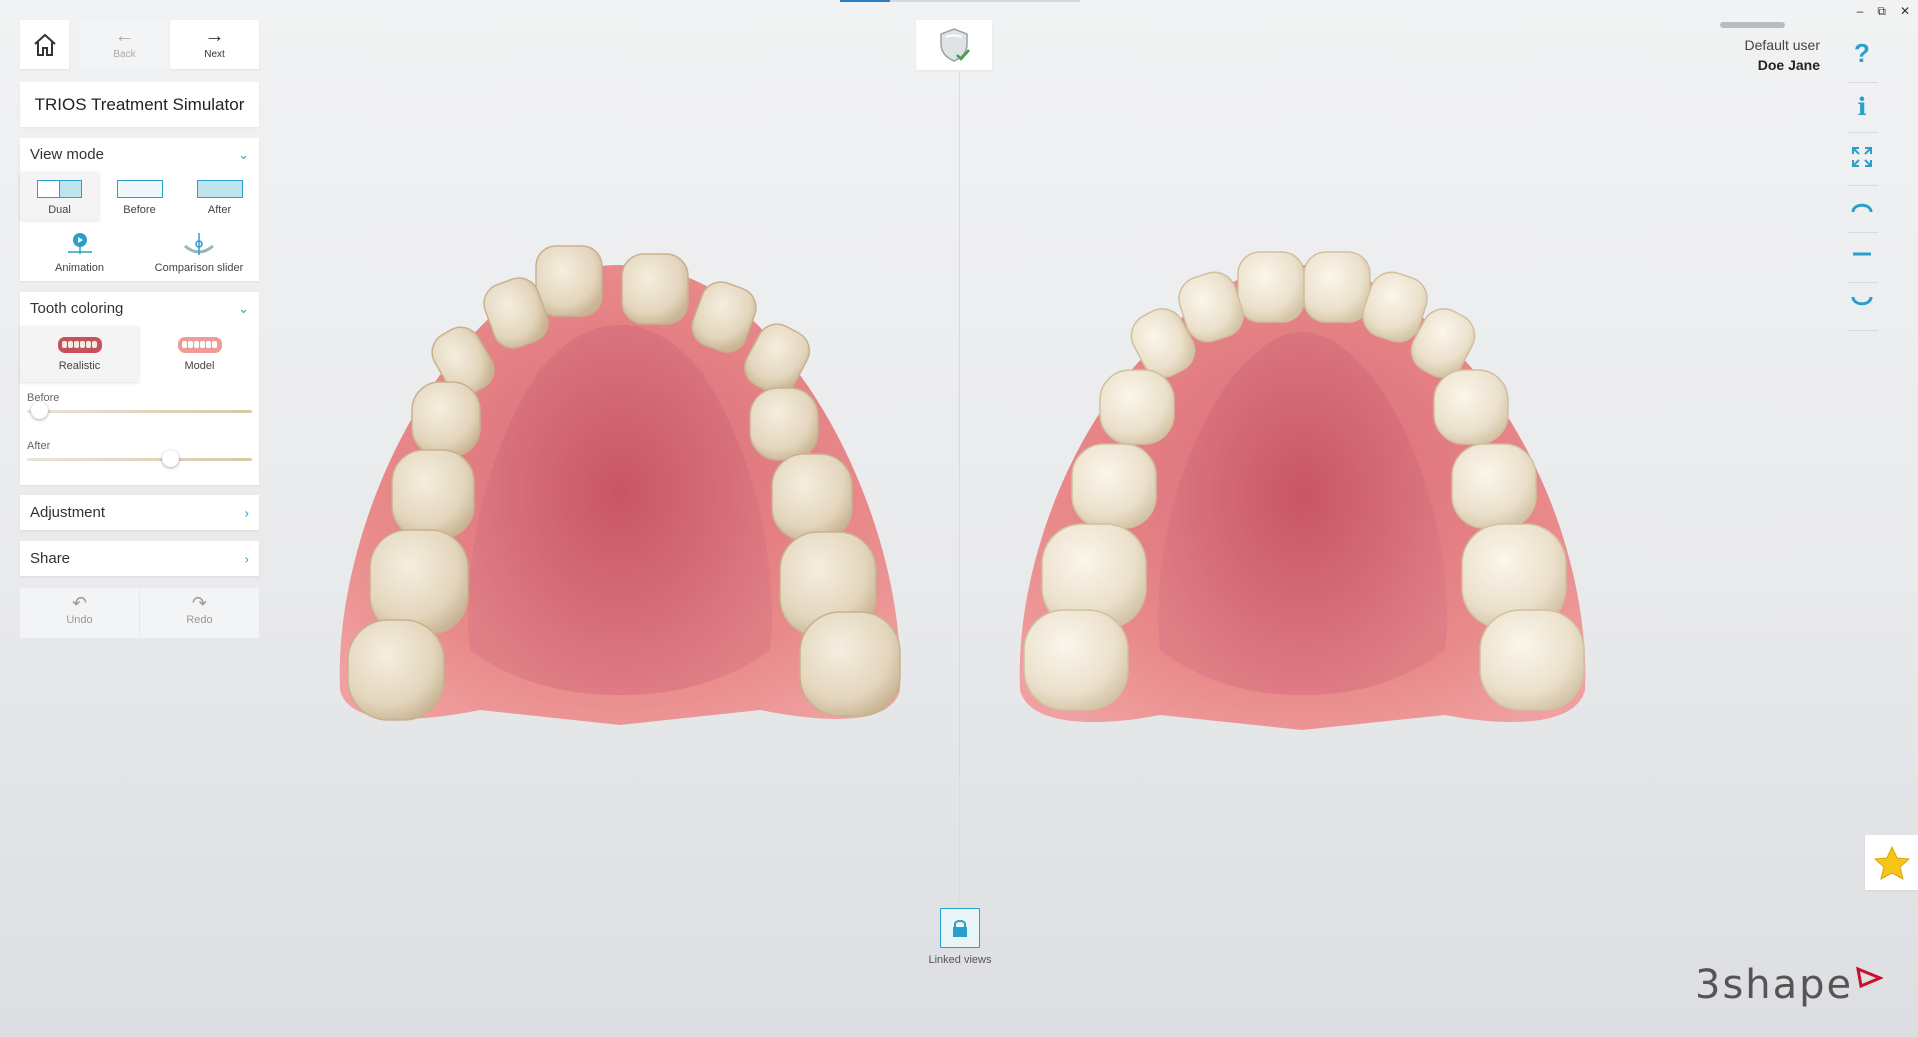 This screenshot has width=1918, height=1037. Describe the element at coordinates (199, 366) in the screenshot. I see `model-label: Model` at that location.